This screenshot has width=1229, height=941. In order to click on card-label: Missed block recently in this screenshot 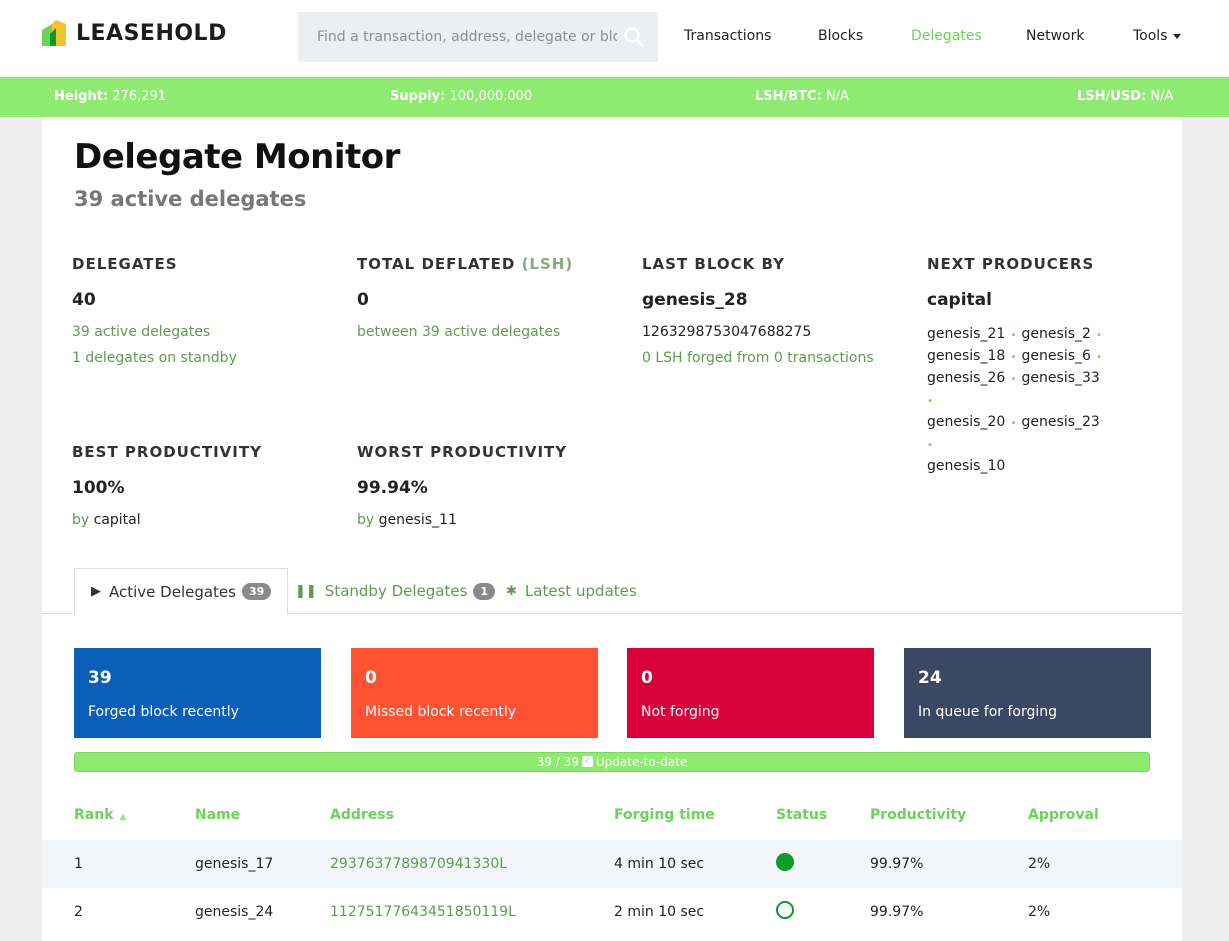, I will do `click(441, 712)`.